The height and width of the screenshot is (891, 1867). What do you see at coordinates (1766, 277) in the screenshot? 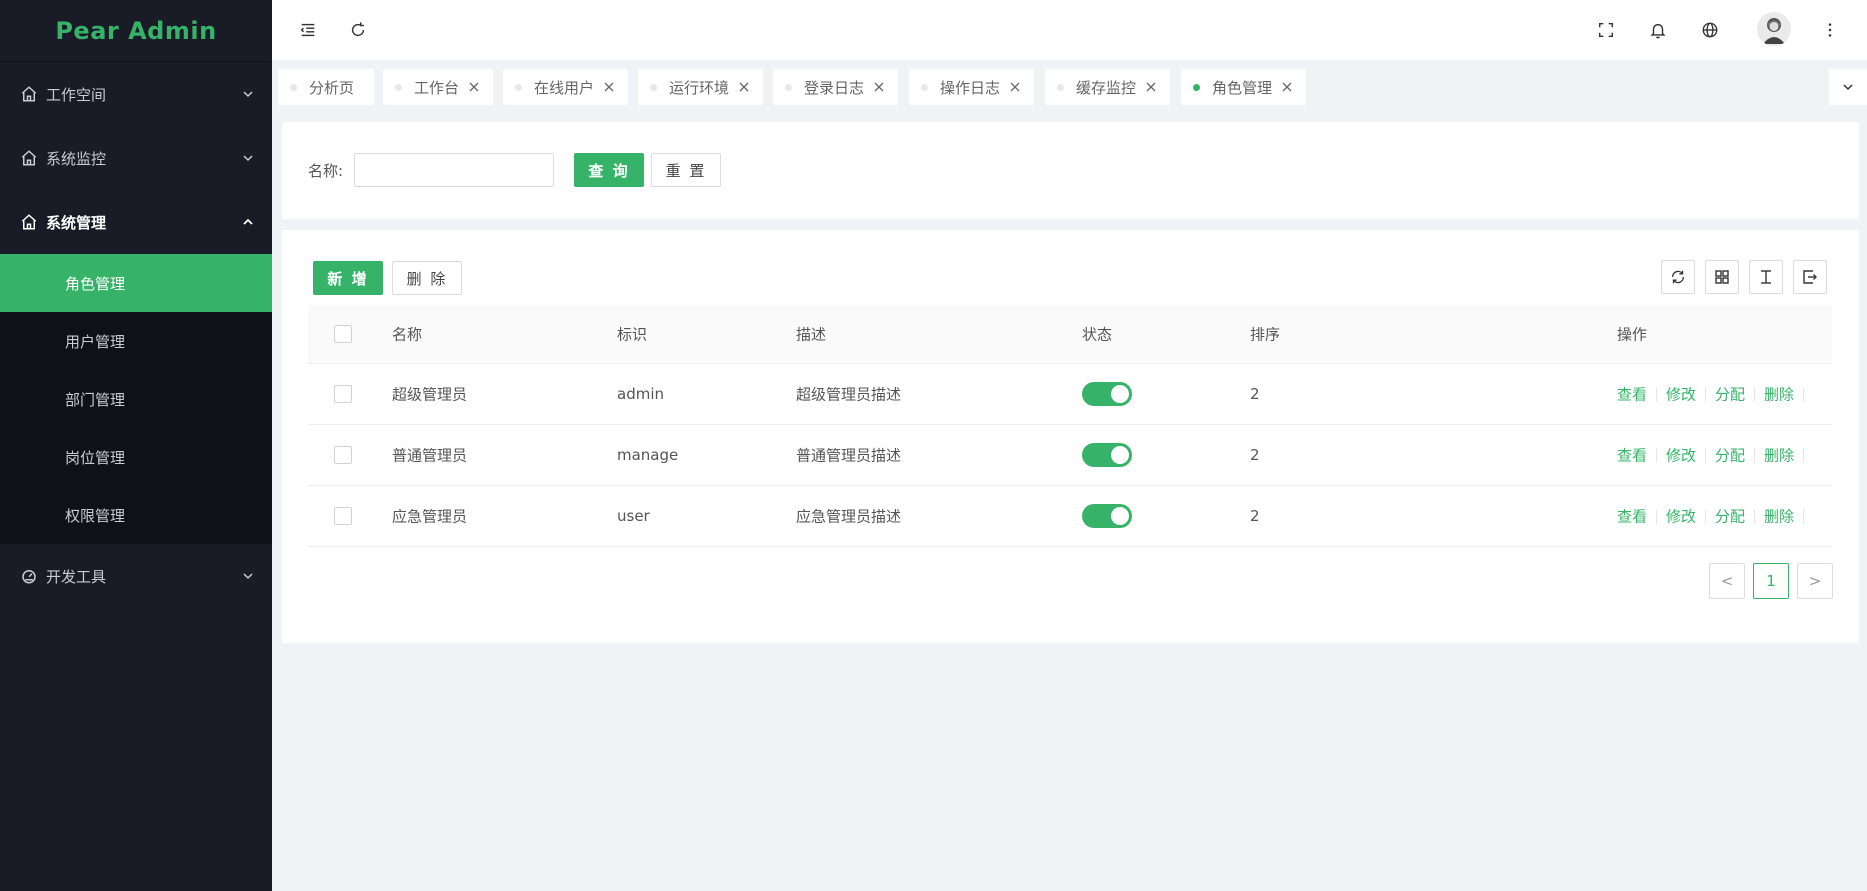
I see `table-print-button` at bounding box center [1766, 277].